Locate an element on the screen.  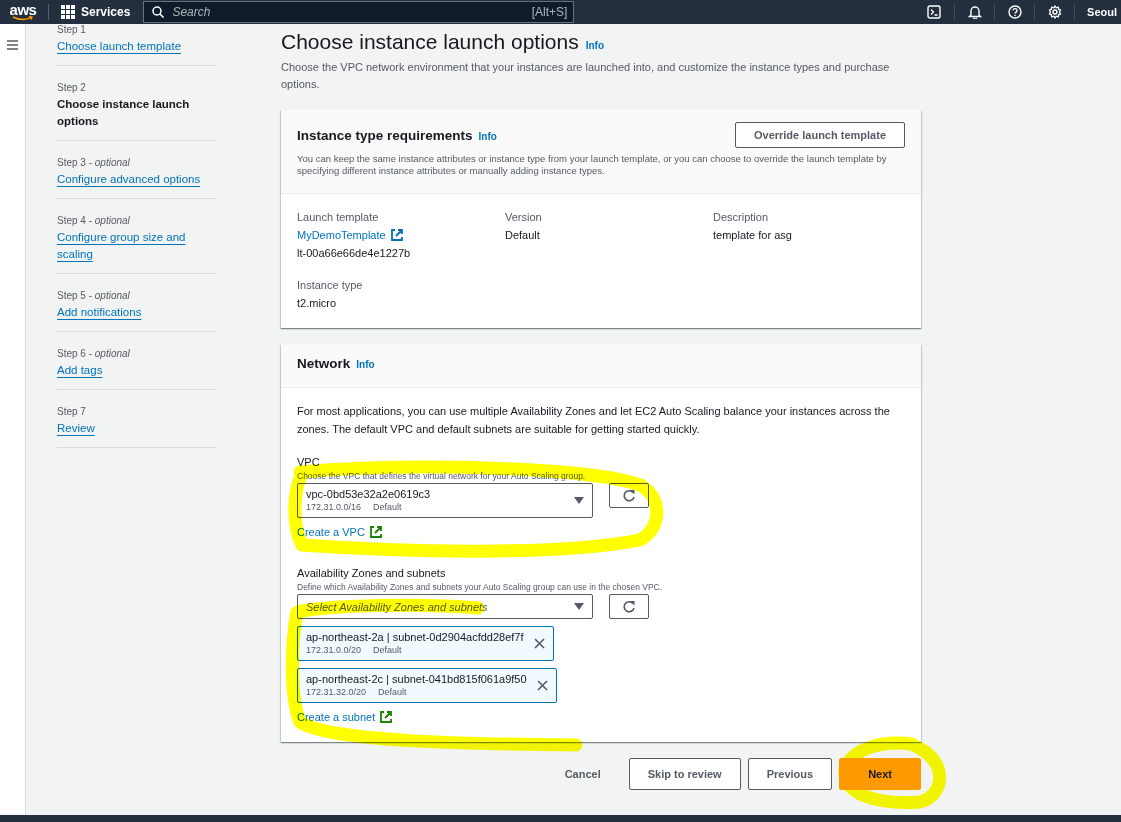
field-value: Default is located at coordinates (523, 235).